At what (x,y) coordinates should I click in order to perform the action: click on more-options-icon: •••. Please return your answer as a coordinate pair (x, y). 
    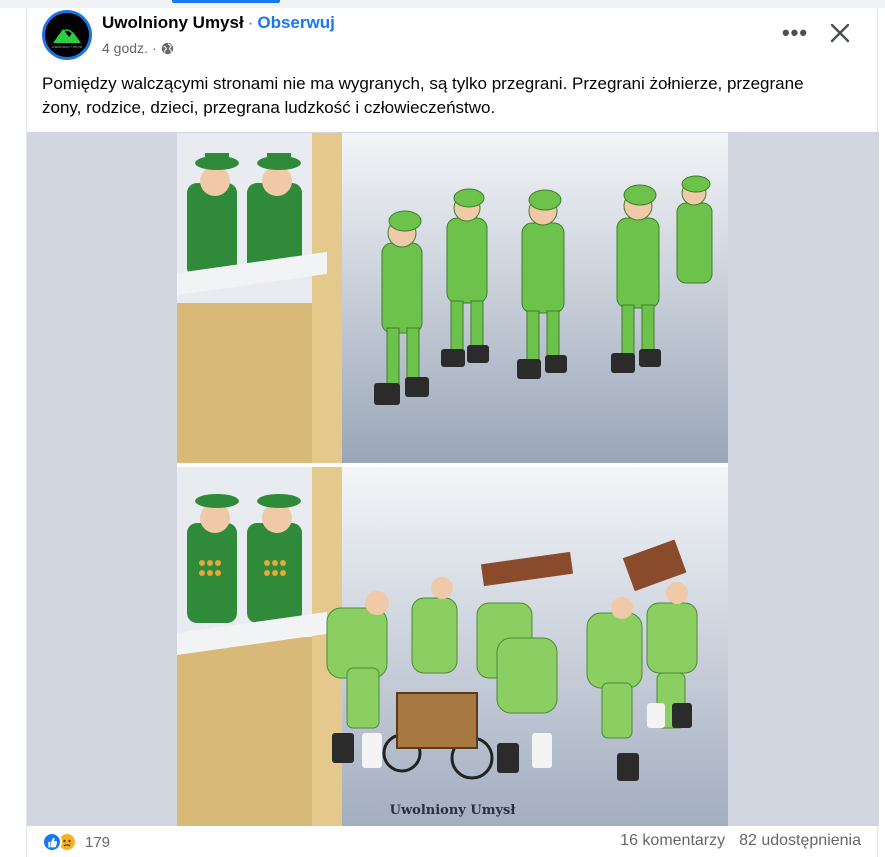
    Looking at the image, I should click on (795, 32).